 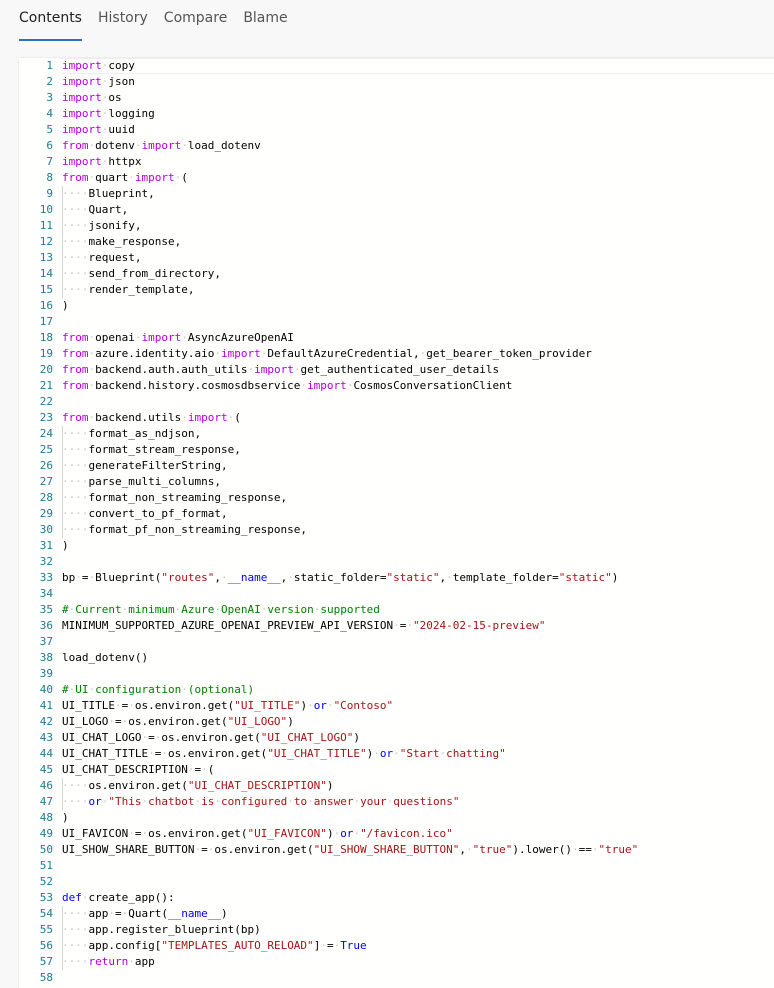 What do you see at coordinates (46, 353) in the screenshot?
I see `line-number: 19` at bounding box center [46, 353].